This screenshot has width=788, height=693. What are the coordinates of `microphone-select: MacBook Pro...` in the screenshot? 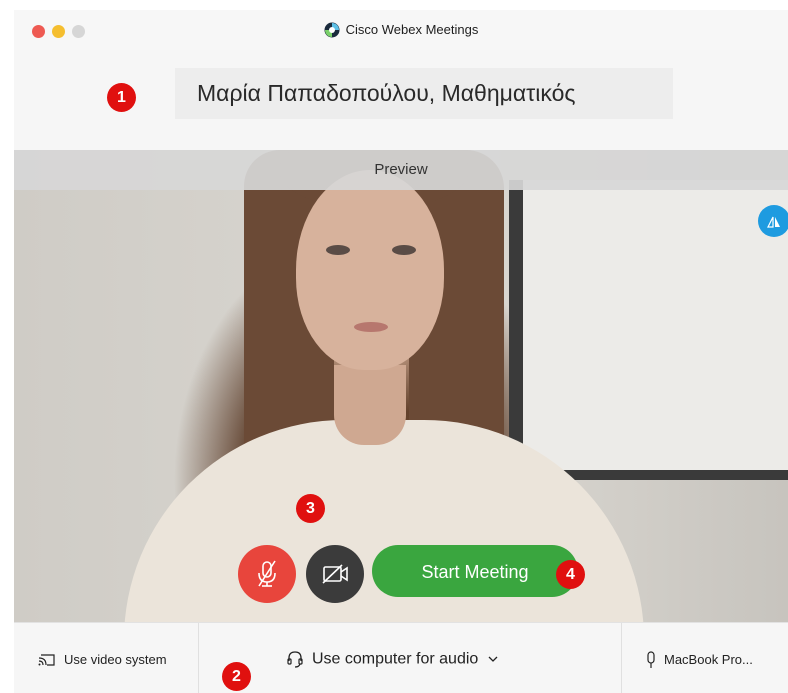 It's located at (699, 658).